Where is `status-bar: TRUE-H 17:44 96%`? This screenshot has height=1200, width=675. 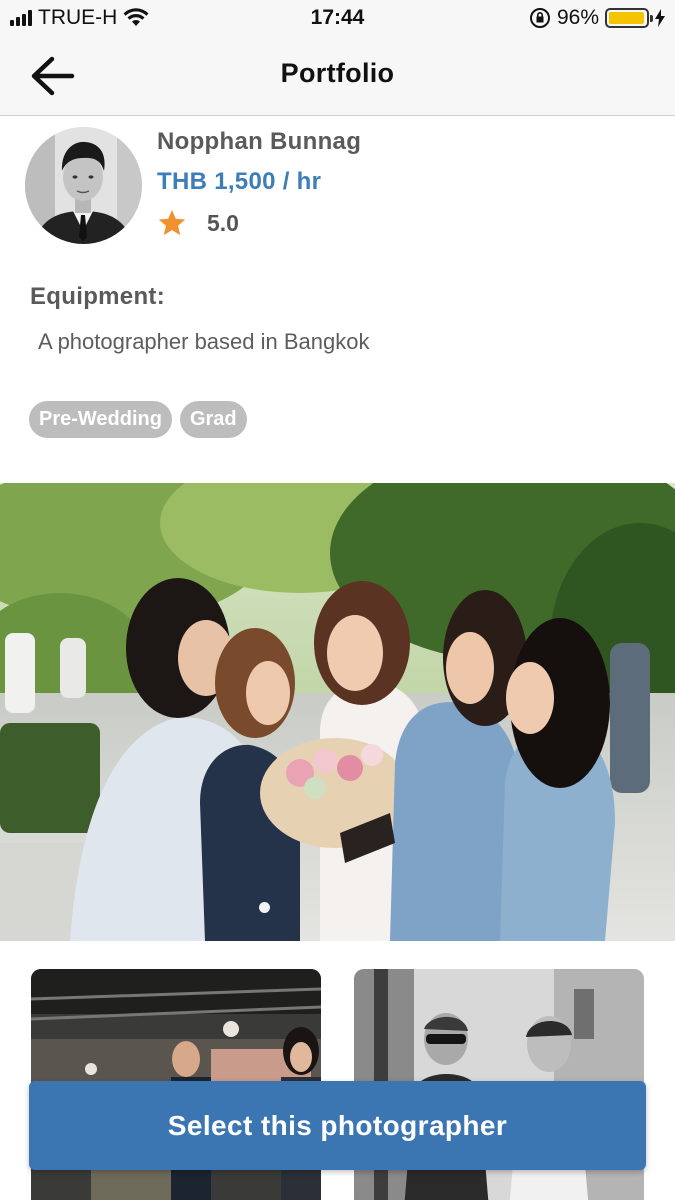
status-bar: TRUE-H 17:44 96% is located at coordinates (337, 20).